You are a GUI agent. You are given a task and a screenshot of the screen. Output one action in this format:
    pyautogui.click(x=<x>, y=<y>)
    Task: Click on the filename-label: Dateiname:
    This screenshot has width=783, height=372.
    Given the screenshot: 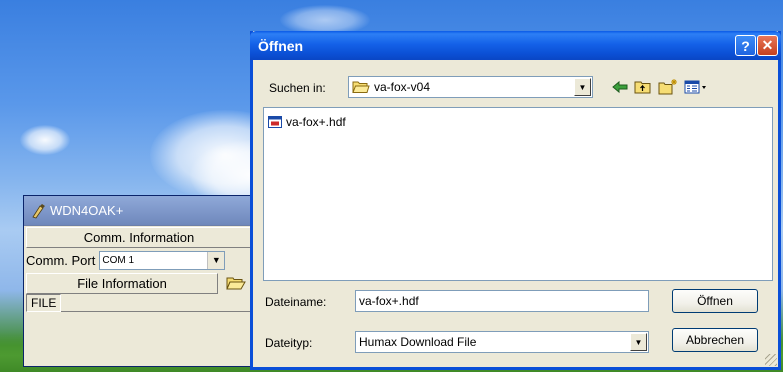 What is the action you would take?
    pyautogui.click(x=296, y=302)
    